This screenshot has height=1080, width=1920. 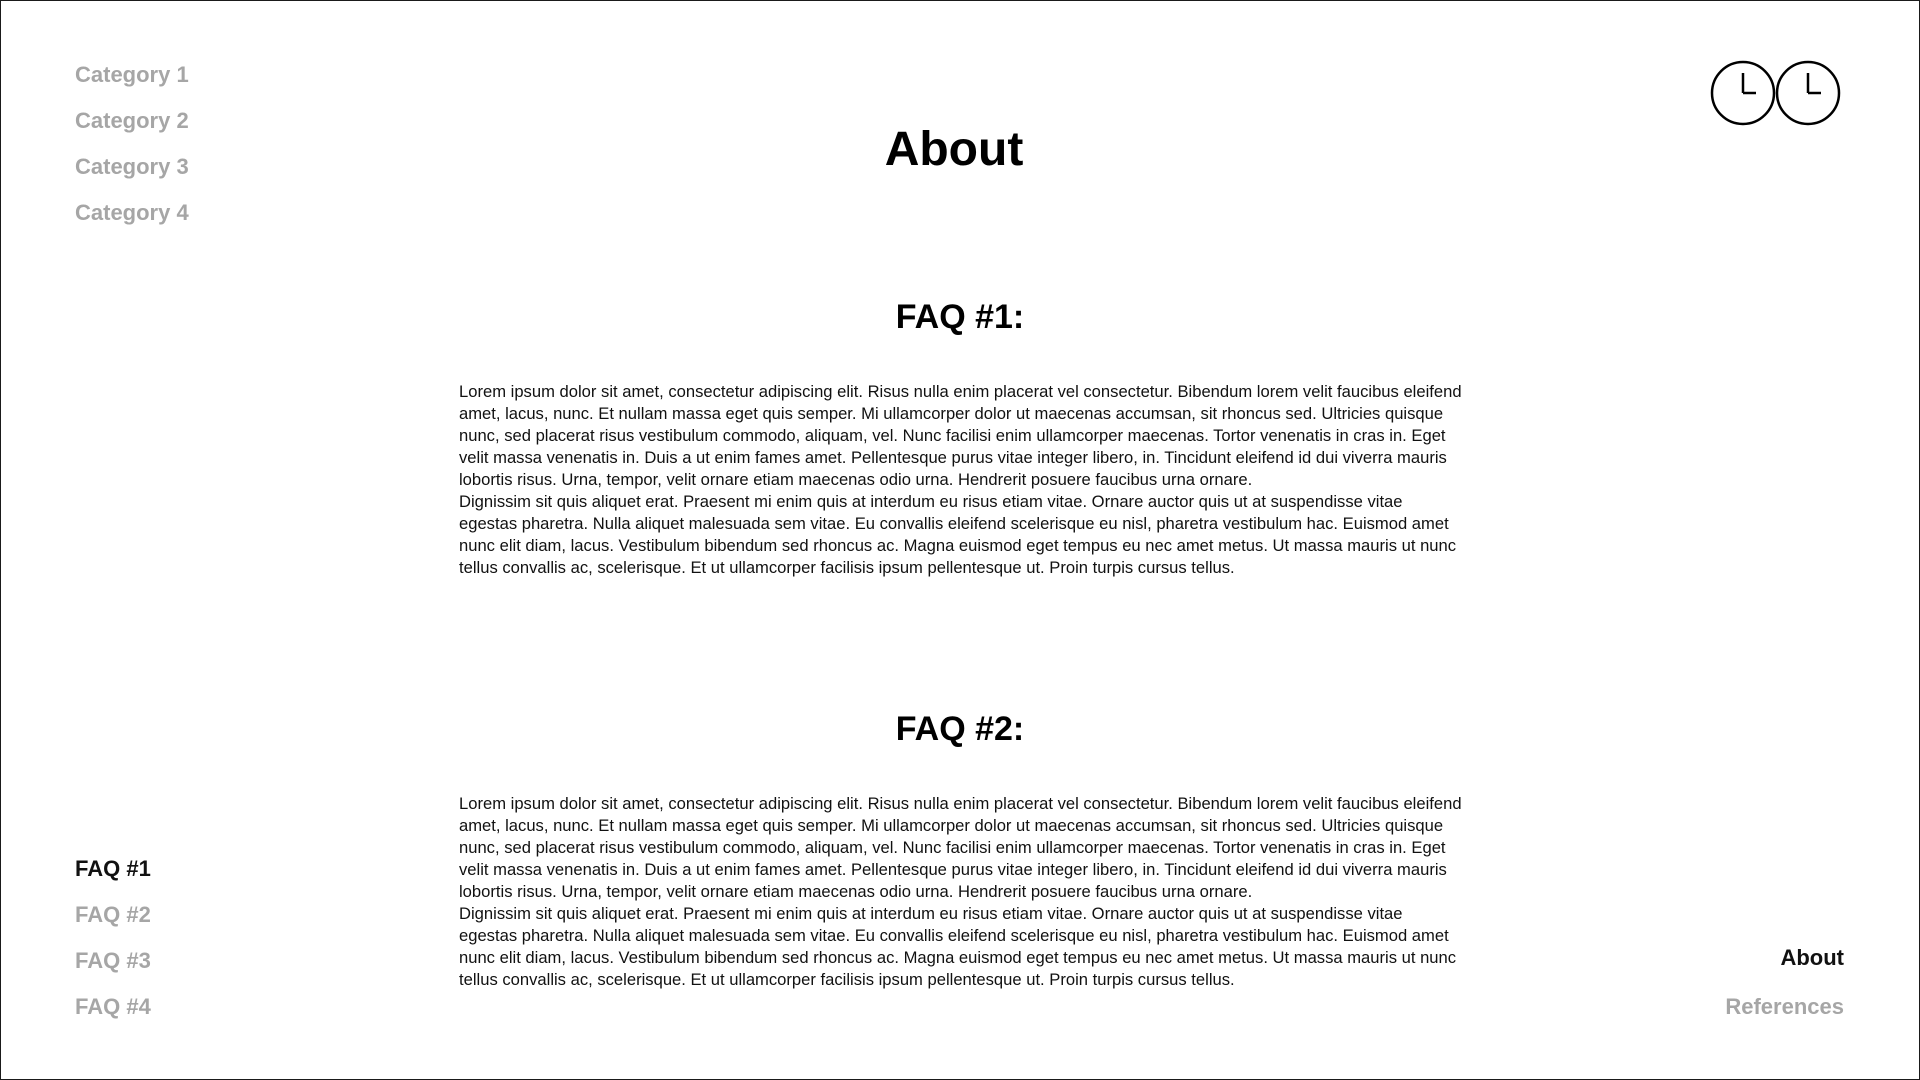 I want to click on faq-nav-item-3: FAQ #3, so click(x=113, y=961).